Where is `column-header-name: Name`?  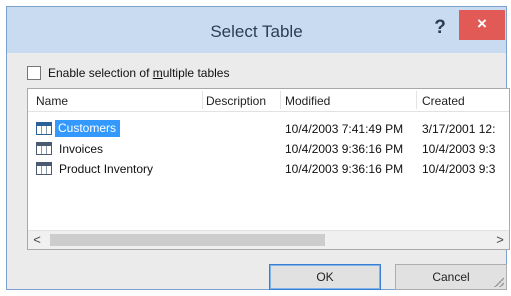
column-header-name: Name is located at coordinates (52, 101).